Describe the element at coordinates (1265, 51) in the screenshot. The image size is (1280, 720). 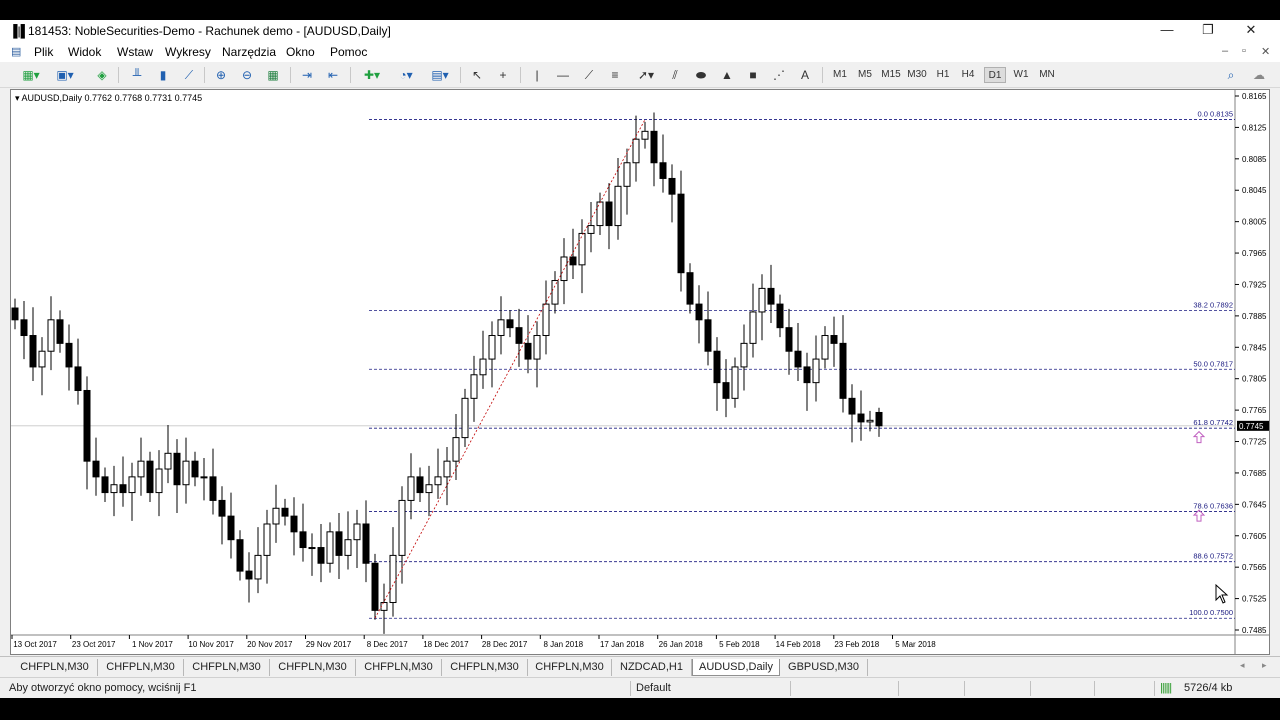
I see `mdi-close-button: ✕` at that location.